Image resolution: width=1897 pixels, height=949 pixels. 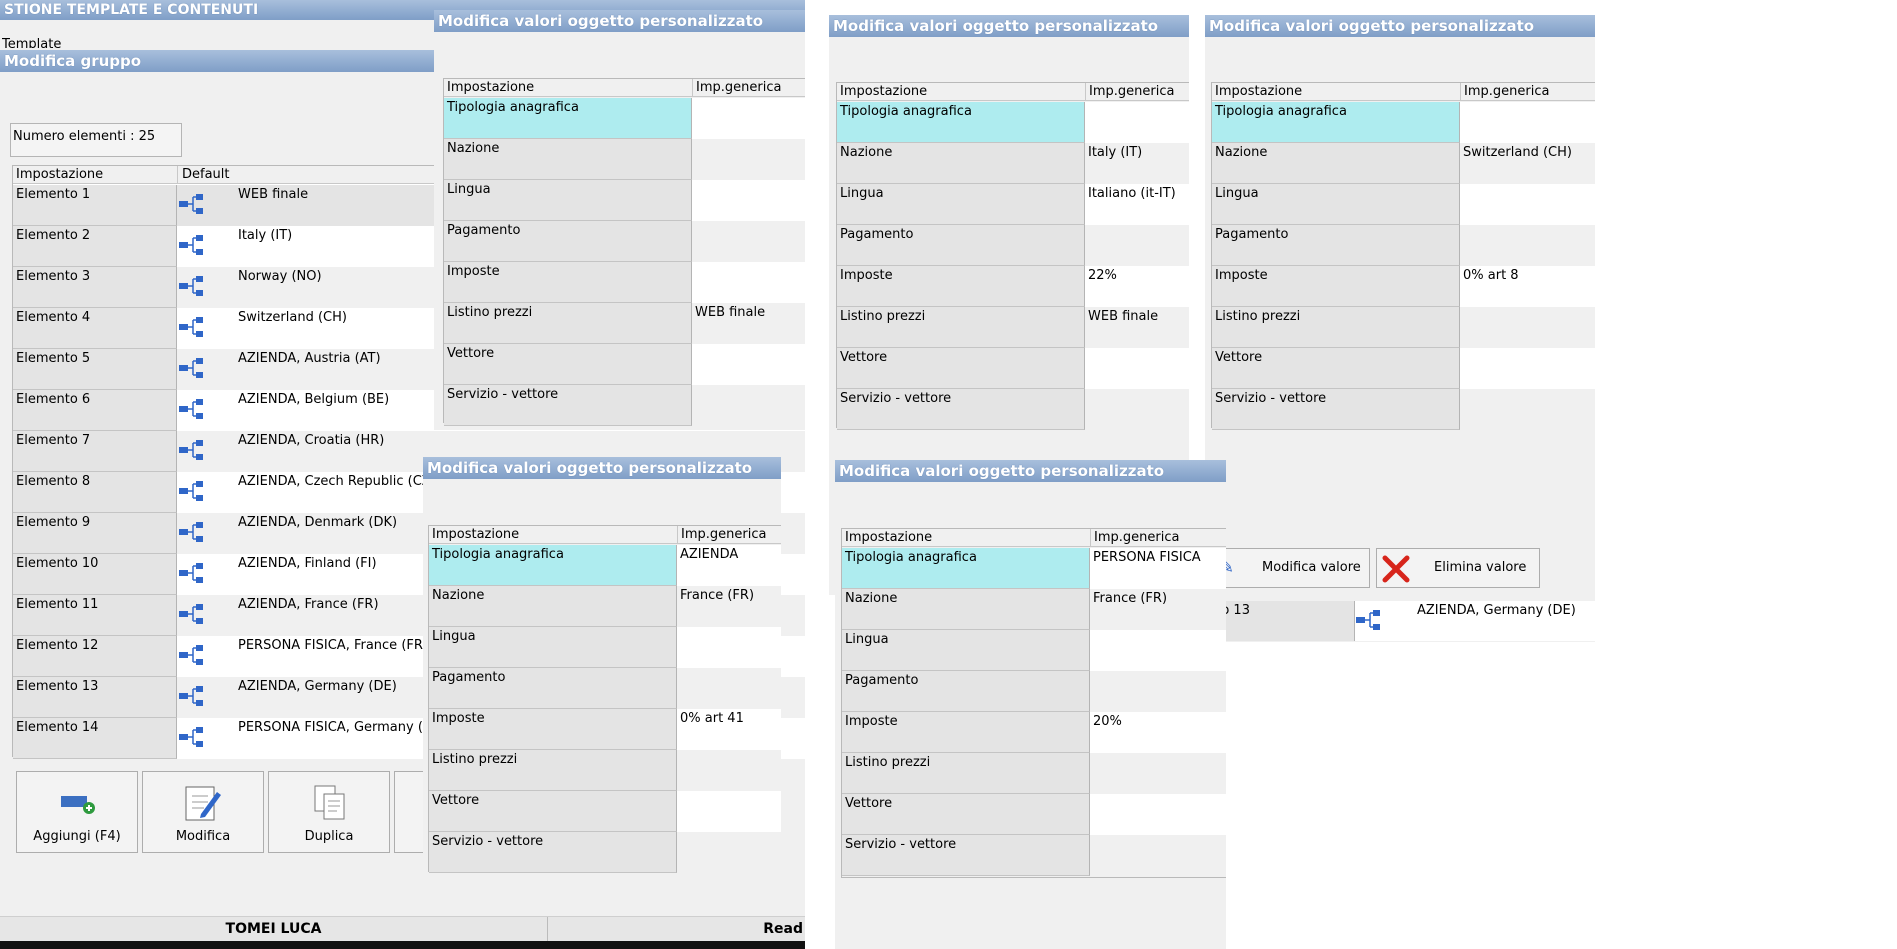 What do you see at coordinates (1013, 286) in the screenshot?
I see `settings-row: Imposte 22%` at bounding box center [1013, 286].